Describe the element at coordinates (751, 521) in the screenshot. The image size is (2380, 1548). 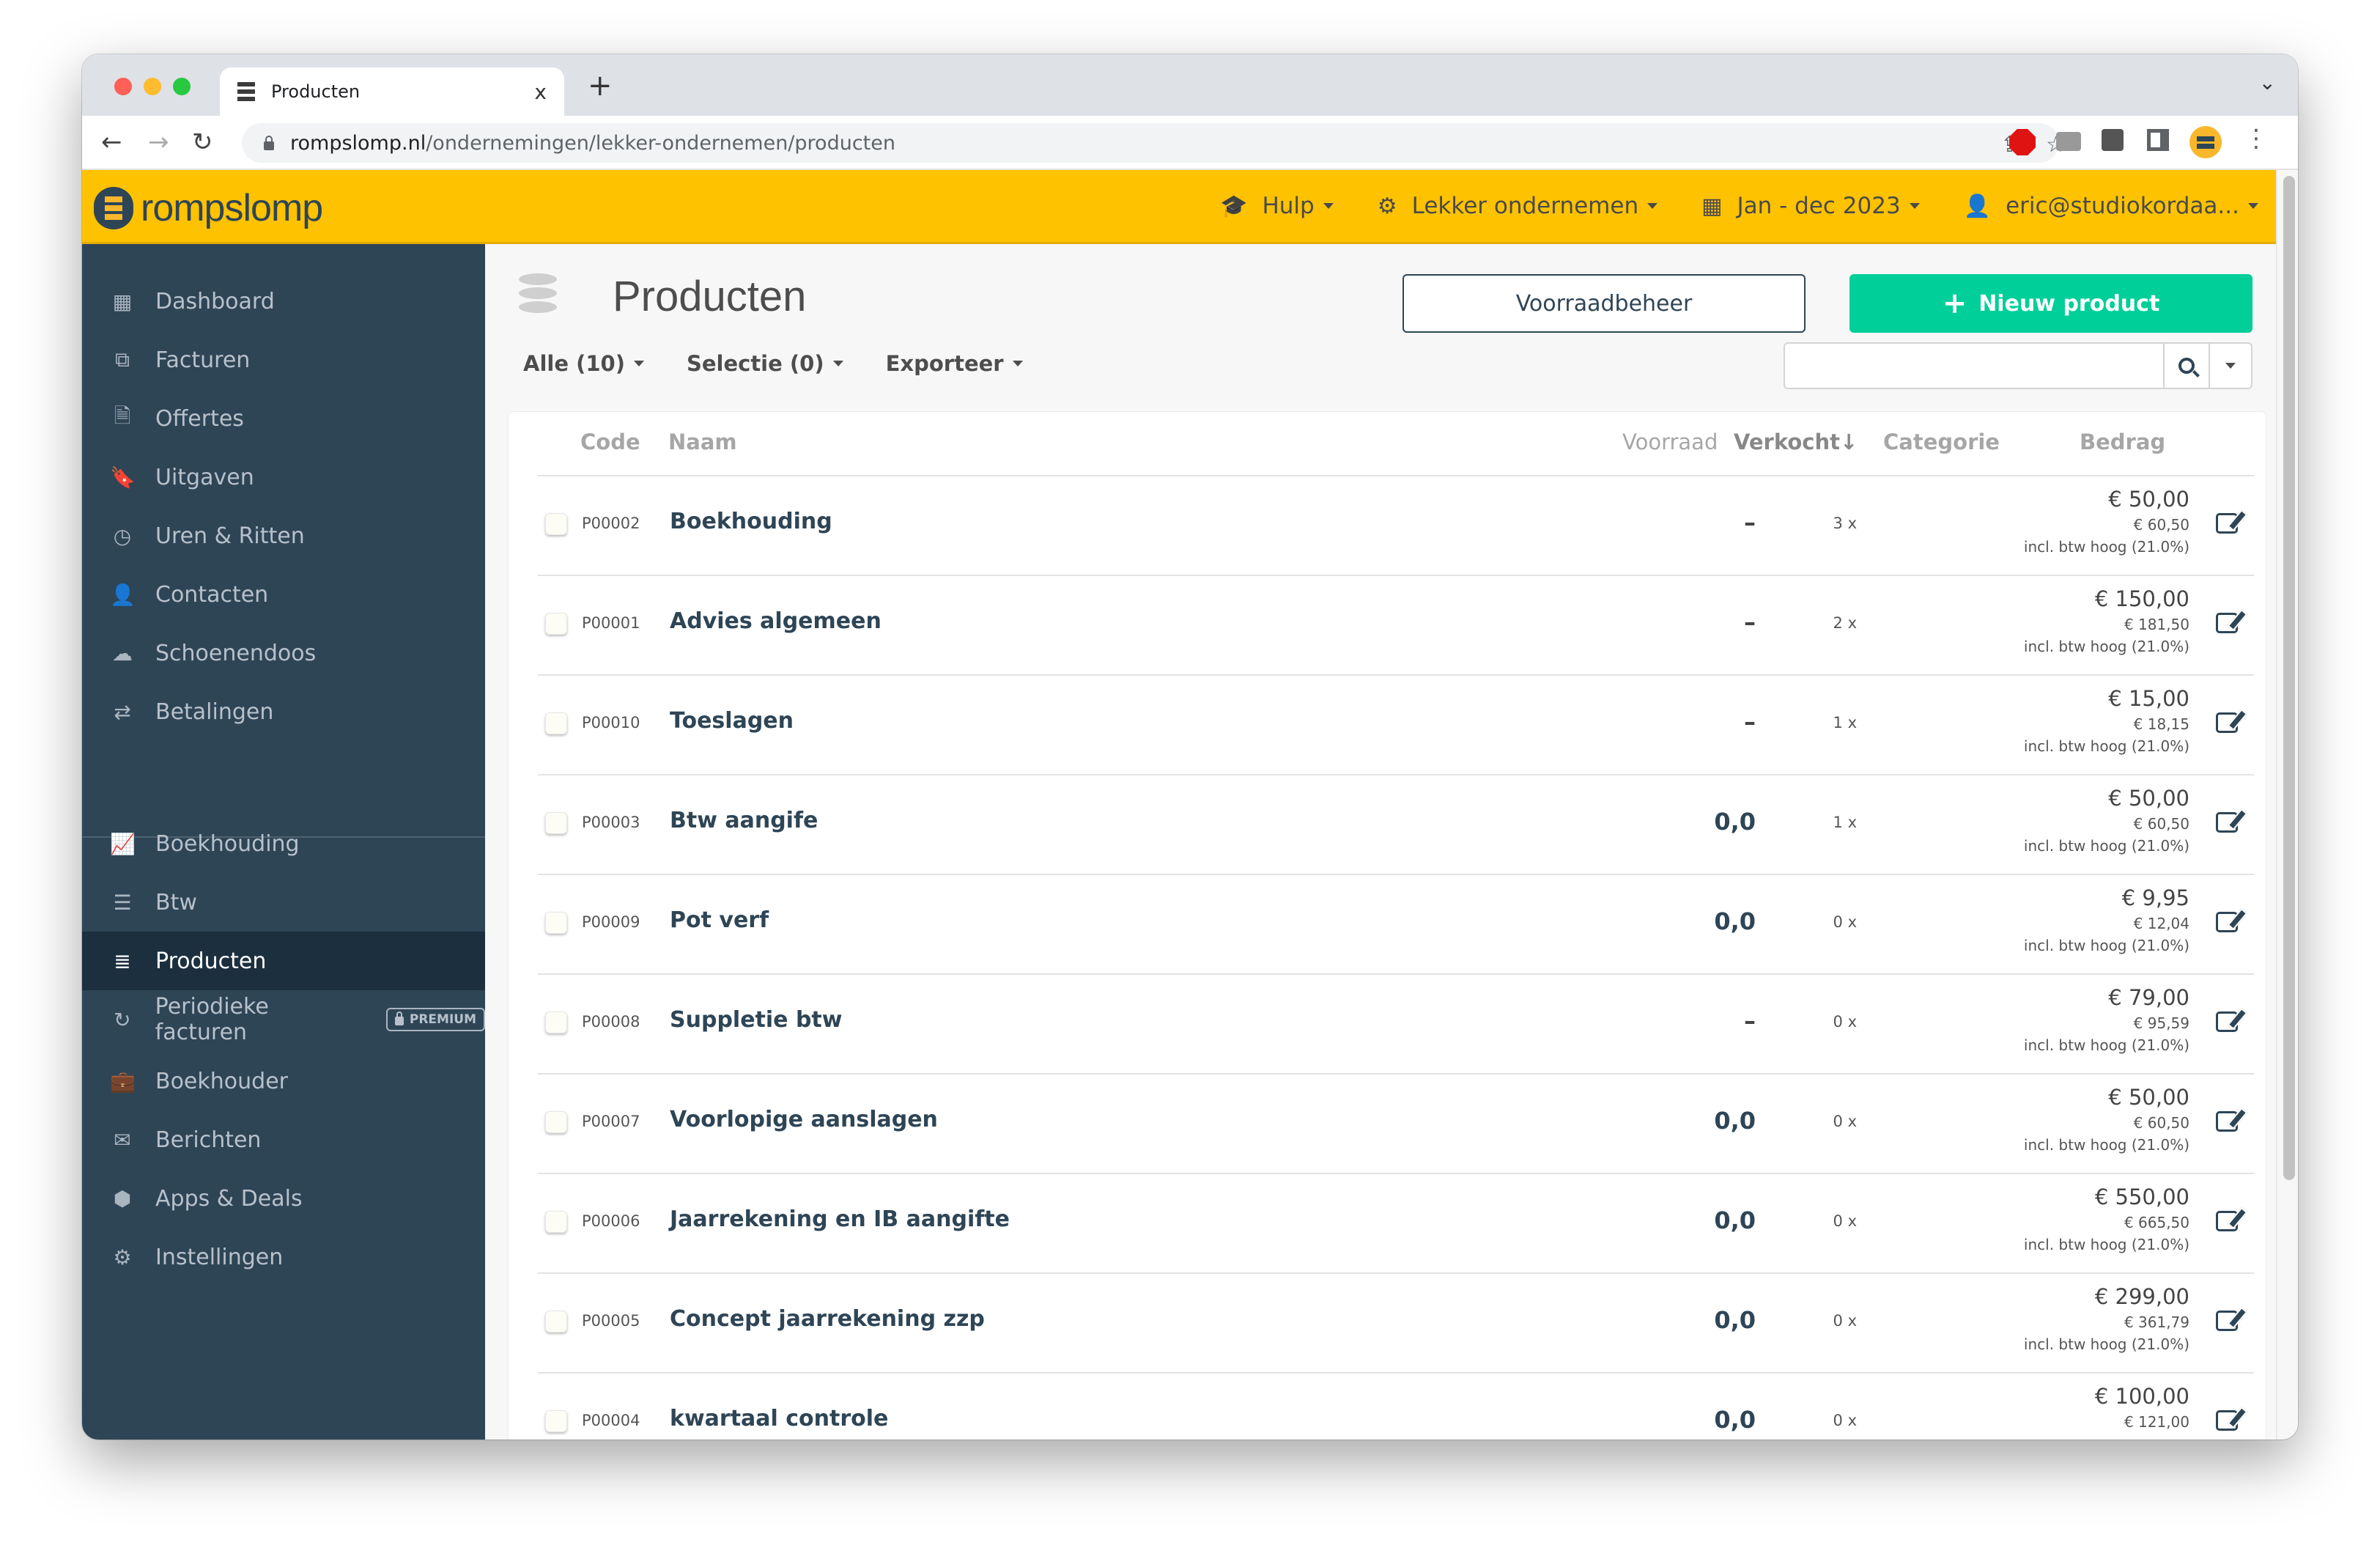
I see `product-name: Boekhouding` at that location.